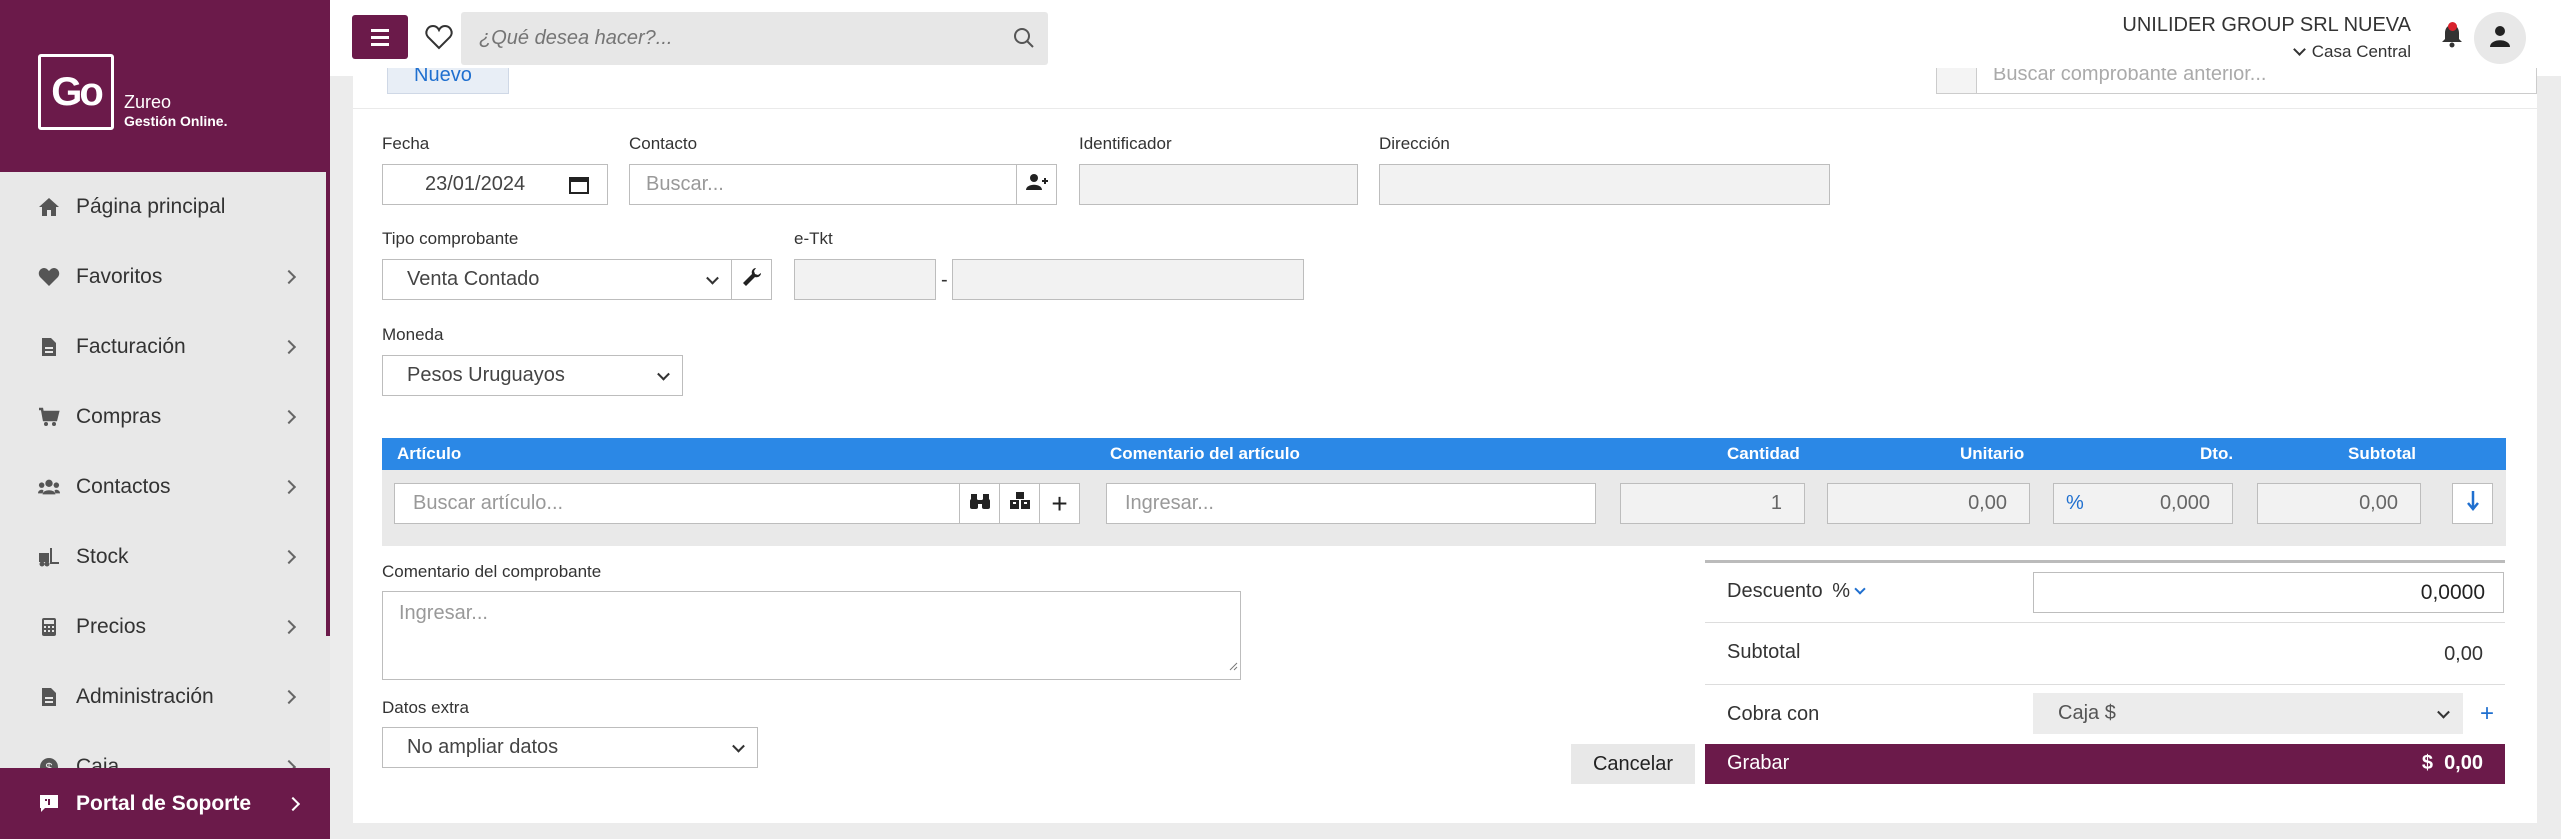  Describe the element at coordinates (1233, 665) in the screenshot. I see `resize-handle-icon` at that location.